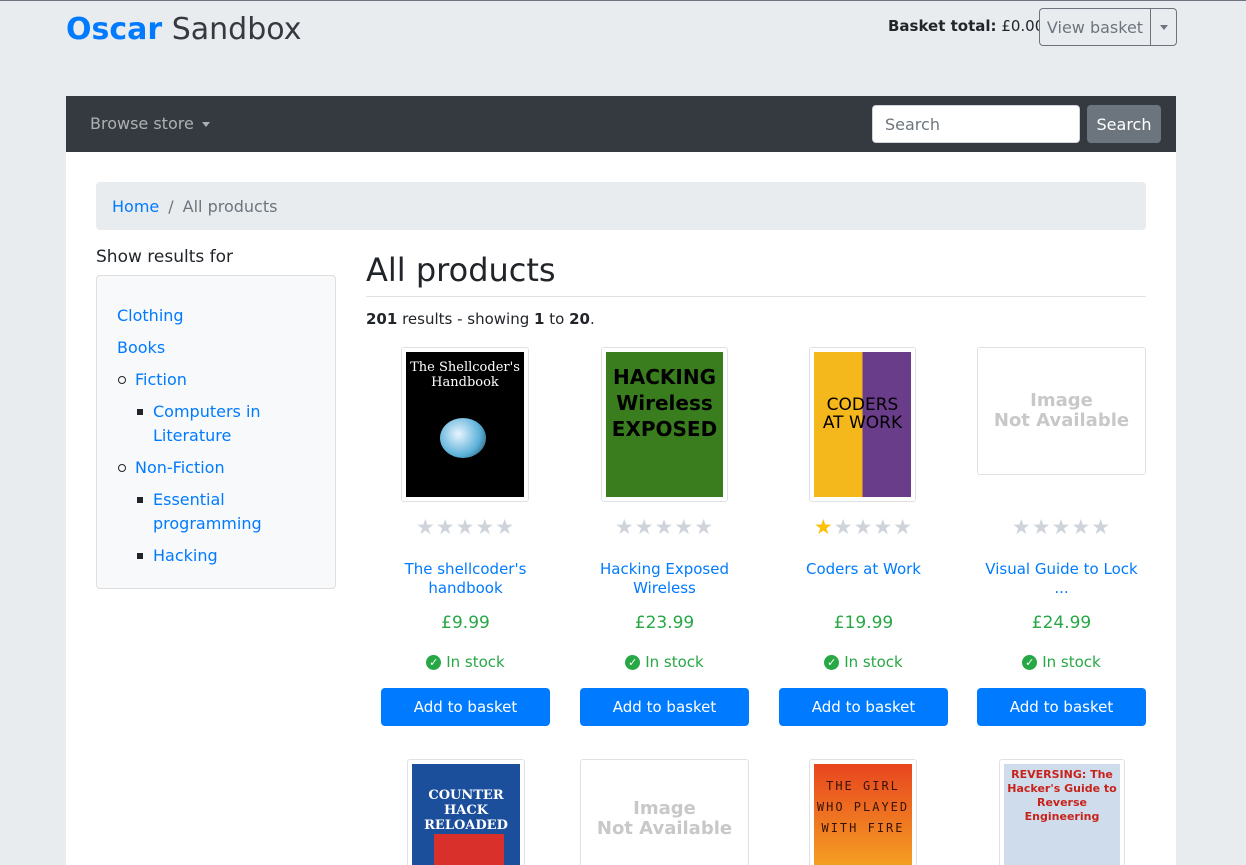 The width and height of the screenshot is (1246, 865). Describe the element at coordinates (539, 319) in the screenshot. I see `range-start: 1` at that location.